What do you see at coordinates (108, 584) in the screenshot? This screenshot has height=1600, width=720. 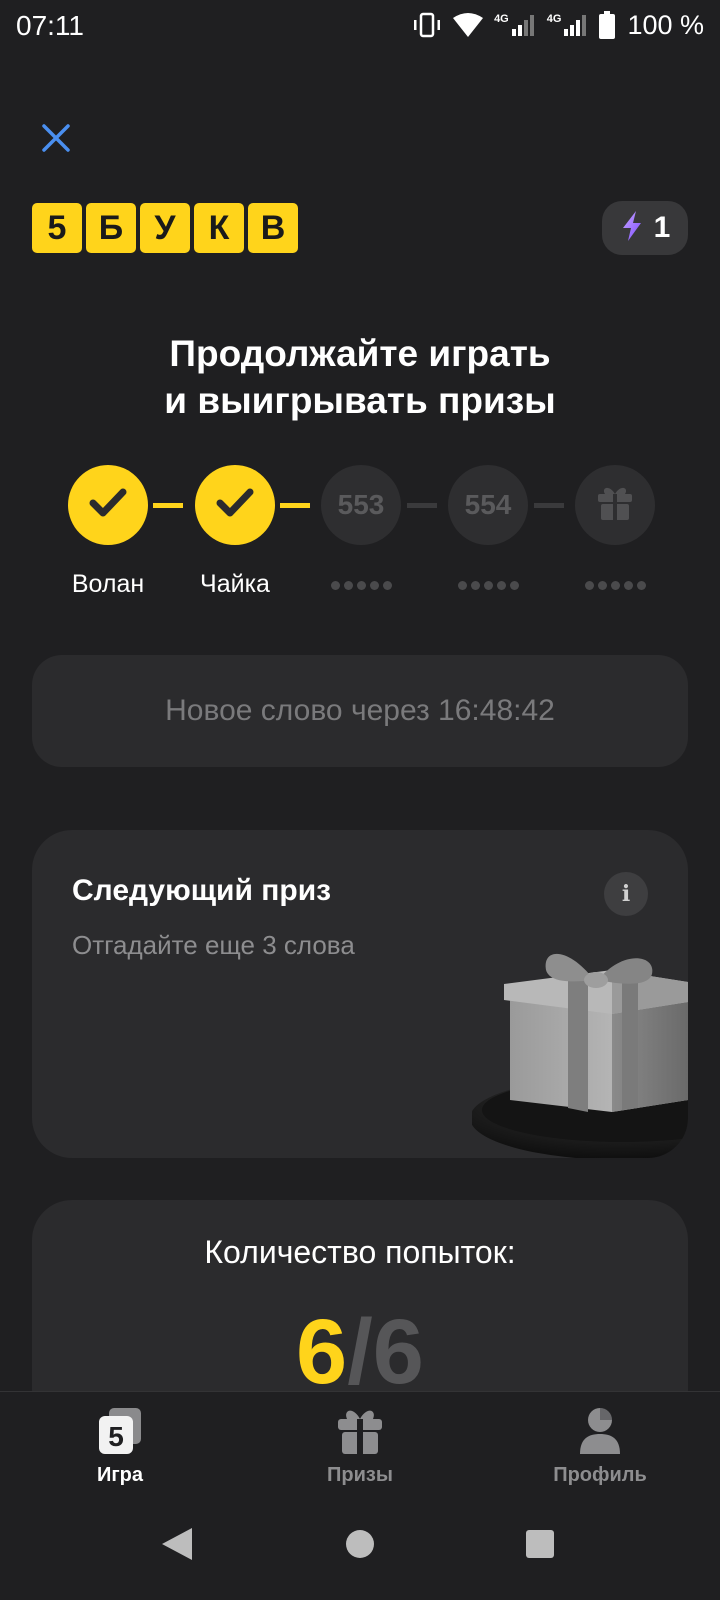 I see `step-word: Волан` at bounding box center [108, 584].